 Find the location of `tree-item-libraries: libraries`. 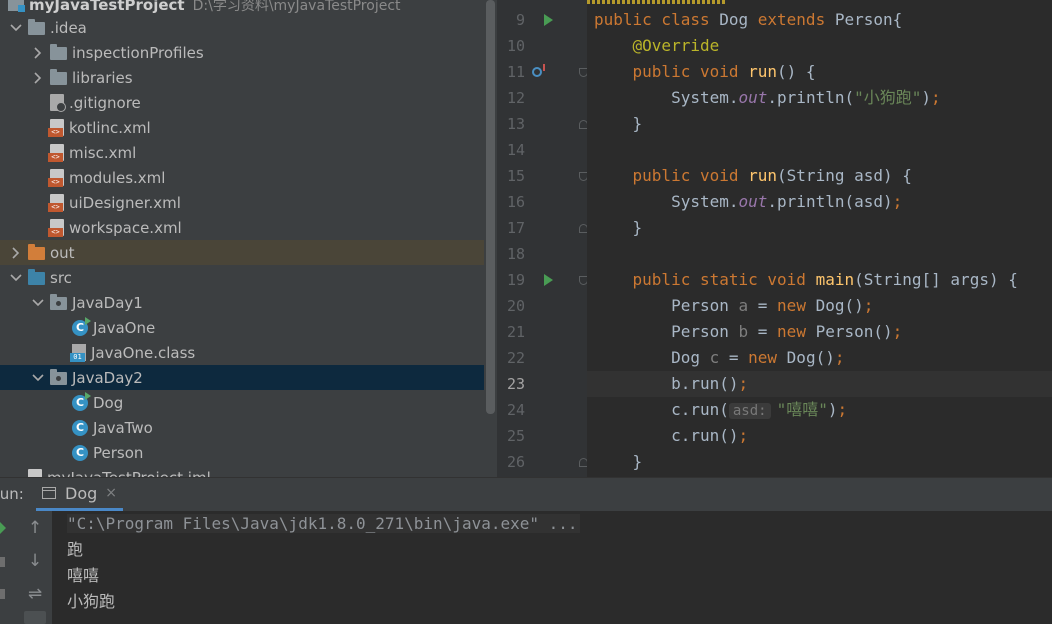

tree-item-libraries: libraries is located at coordinates (242, 77).